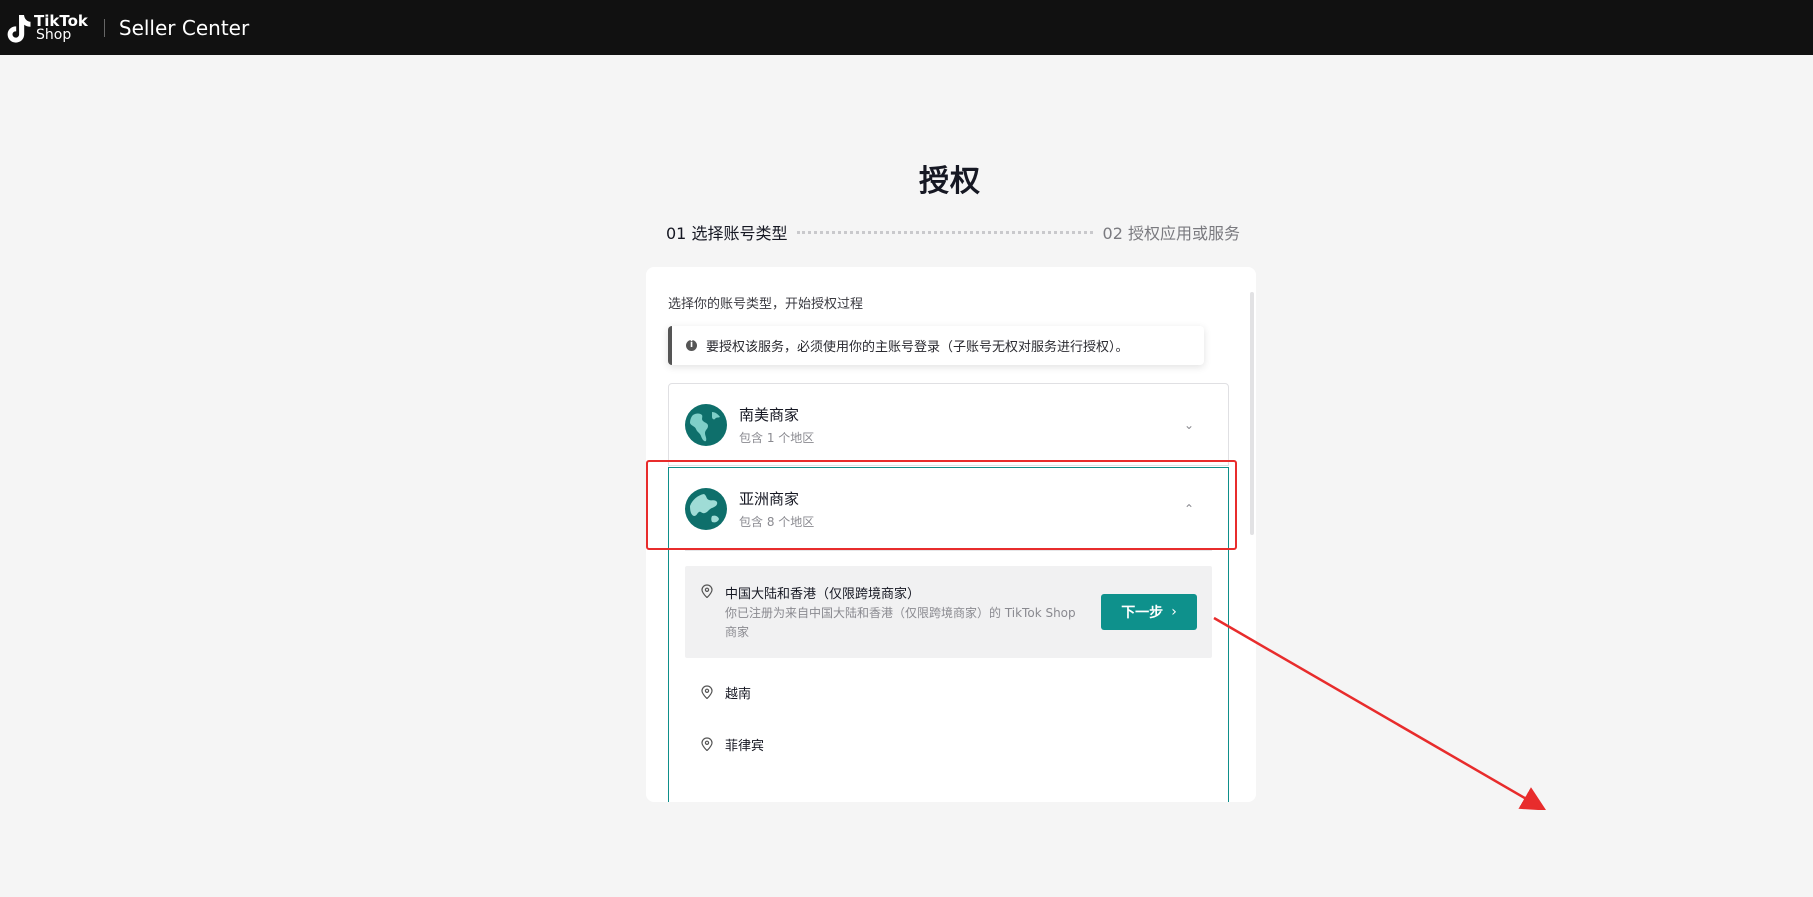  What do you see at coordinates (769, 414) in the screenshot?
I see `region-name: 南美商家` at bounding box center [769, 414].